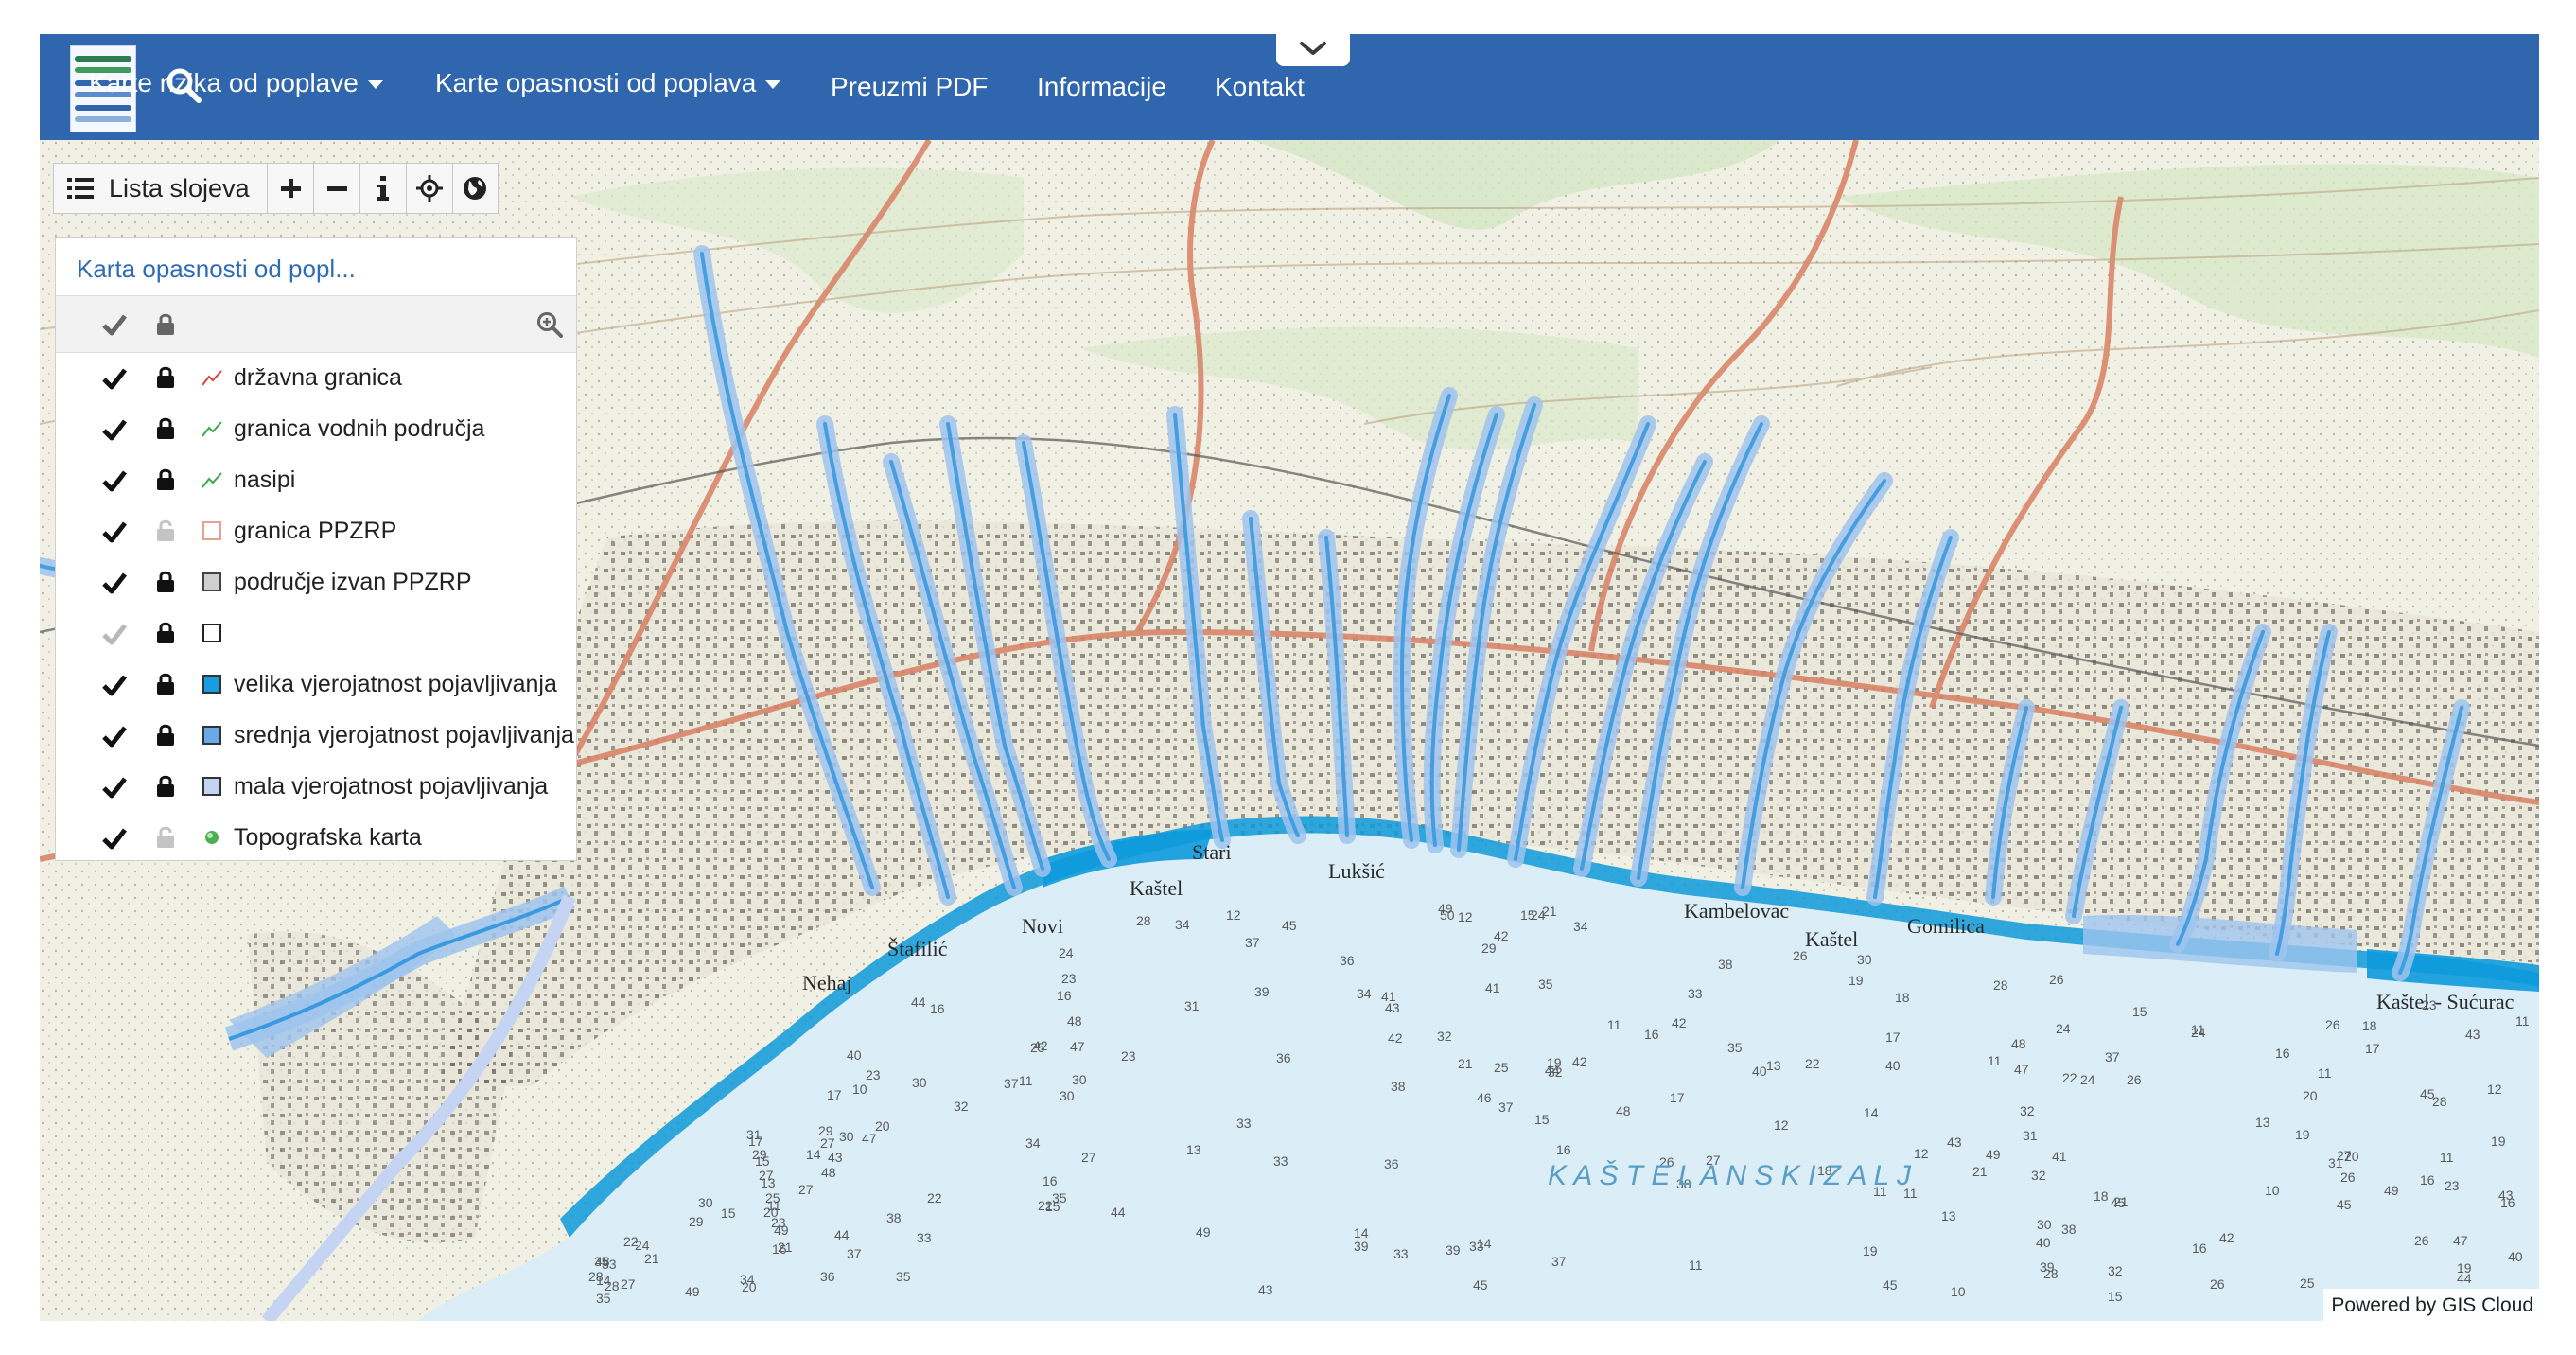  I want to click on layer-row, so click(316, 634).